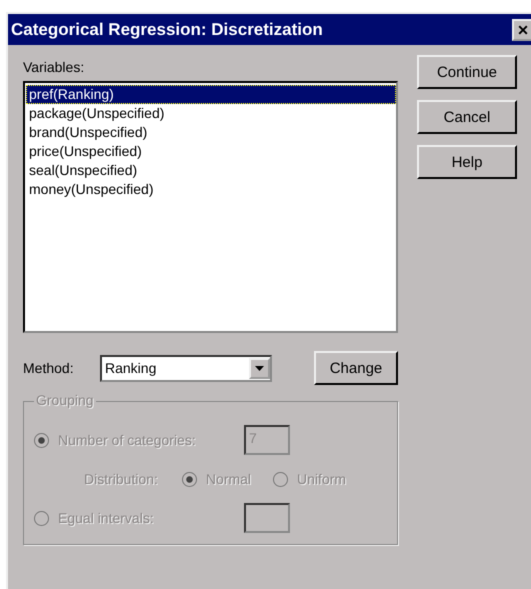  What do you see at coordinates (467, 117) in the screenshot?
I see `dialog-button: Cancel` at bounding box center [467, 117].